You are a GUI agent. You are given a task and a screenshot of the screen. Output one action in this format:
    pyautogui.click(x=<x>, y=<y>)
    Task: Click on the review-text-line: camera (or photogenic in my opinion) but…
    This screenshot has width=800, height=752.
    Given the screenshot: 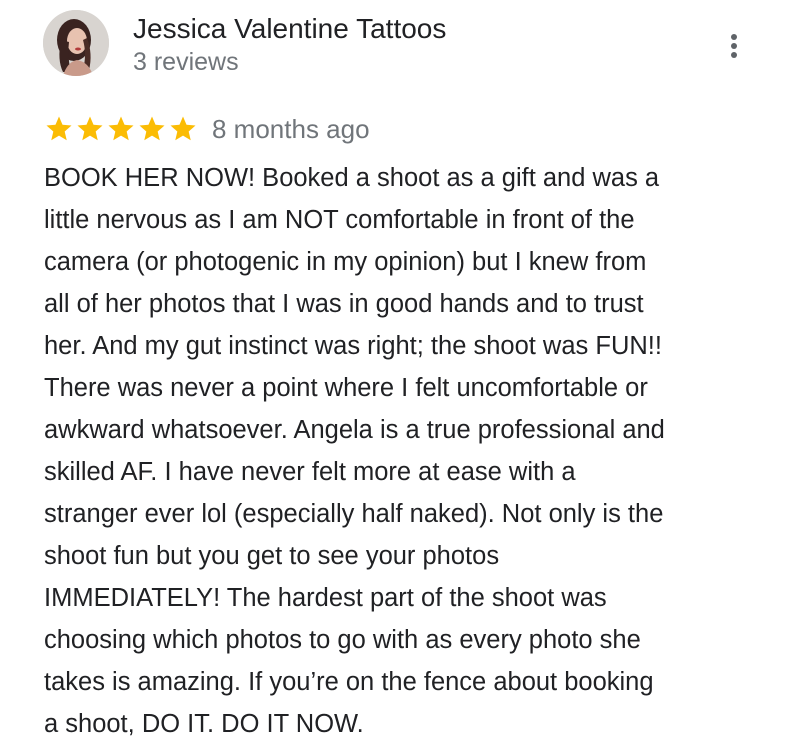 What is the action you would take?
    pyautogui.click(x=345, y=262)
    